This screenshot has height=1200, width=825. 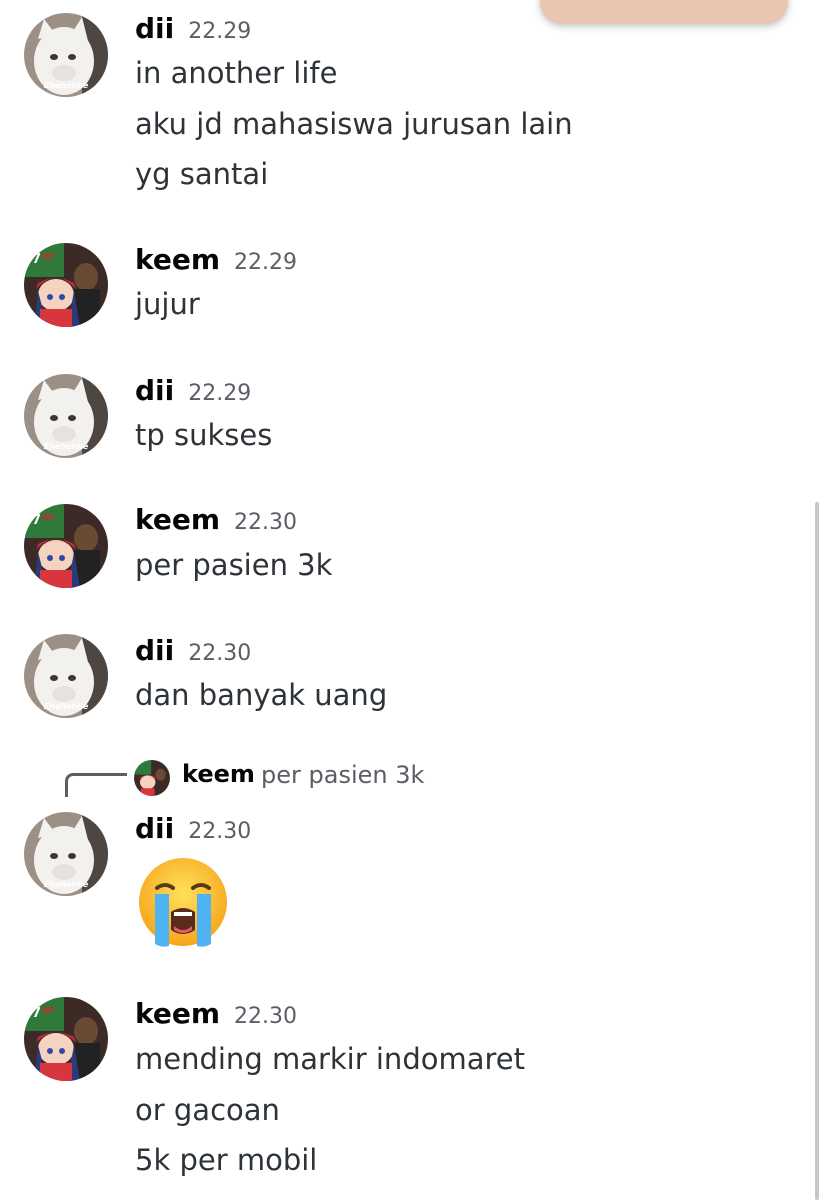 I want to click on anime-avatar-icon, so click(x=152, y=778).